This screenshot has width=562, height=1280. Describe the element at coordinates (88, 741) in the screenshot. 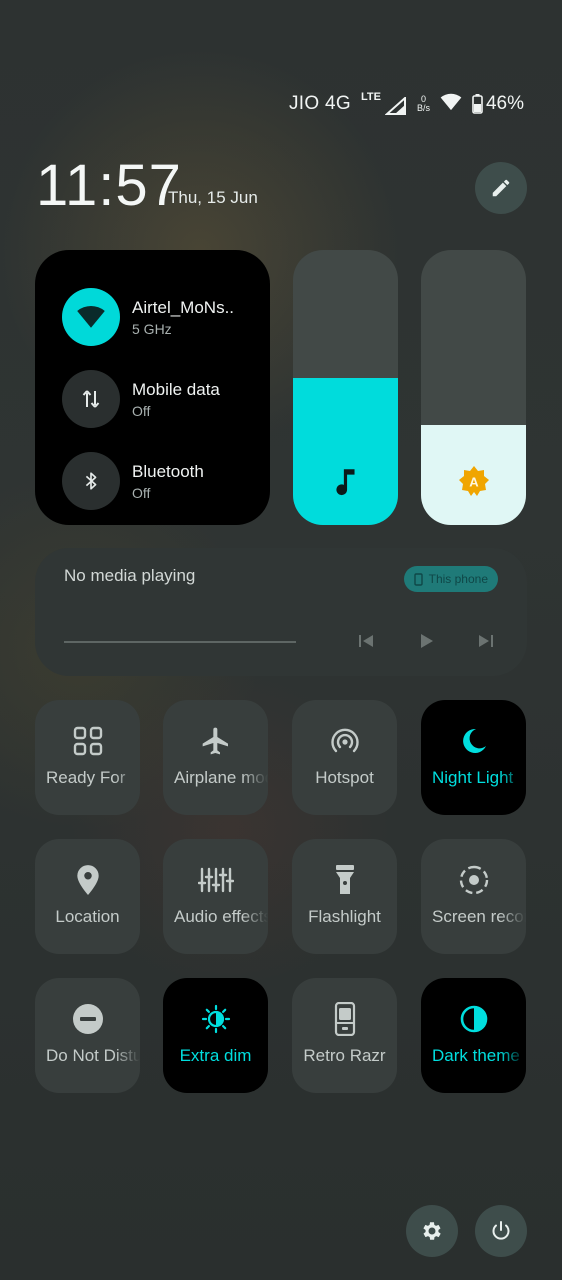

I see `grid-icon` at that location.